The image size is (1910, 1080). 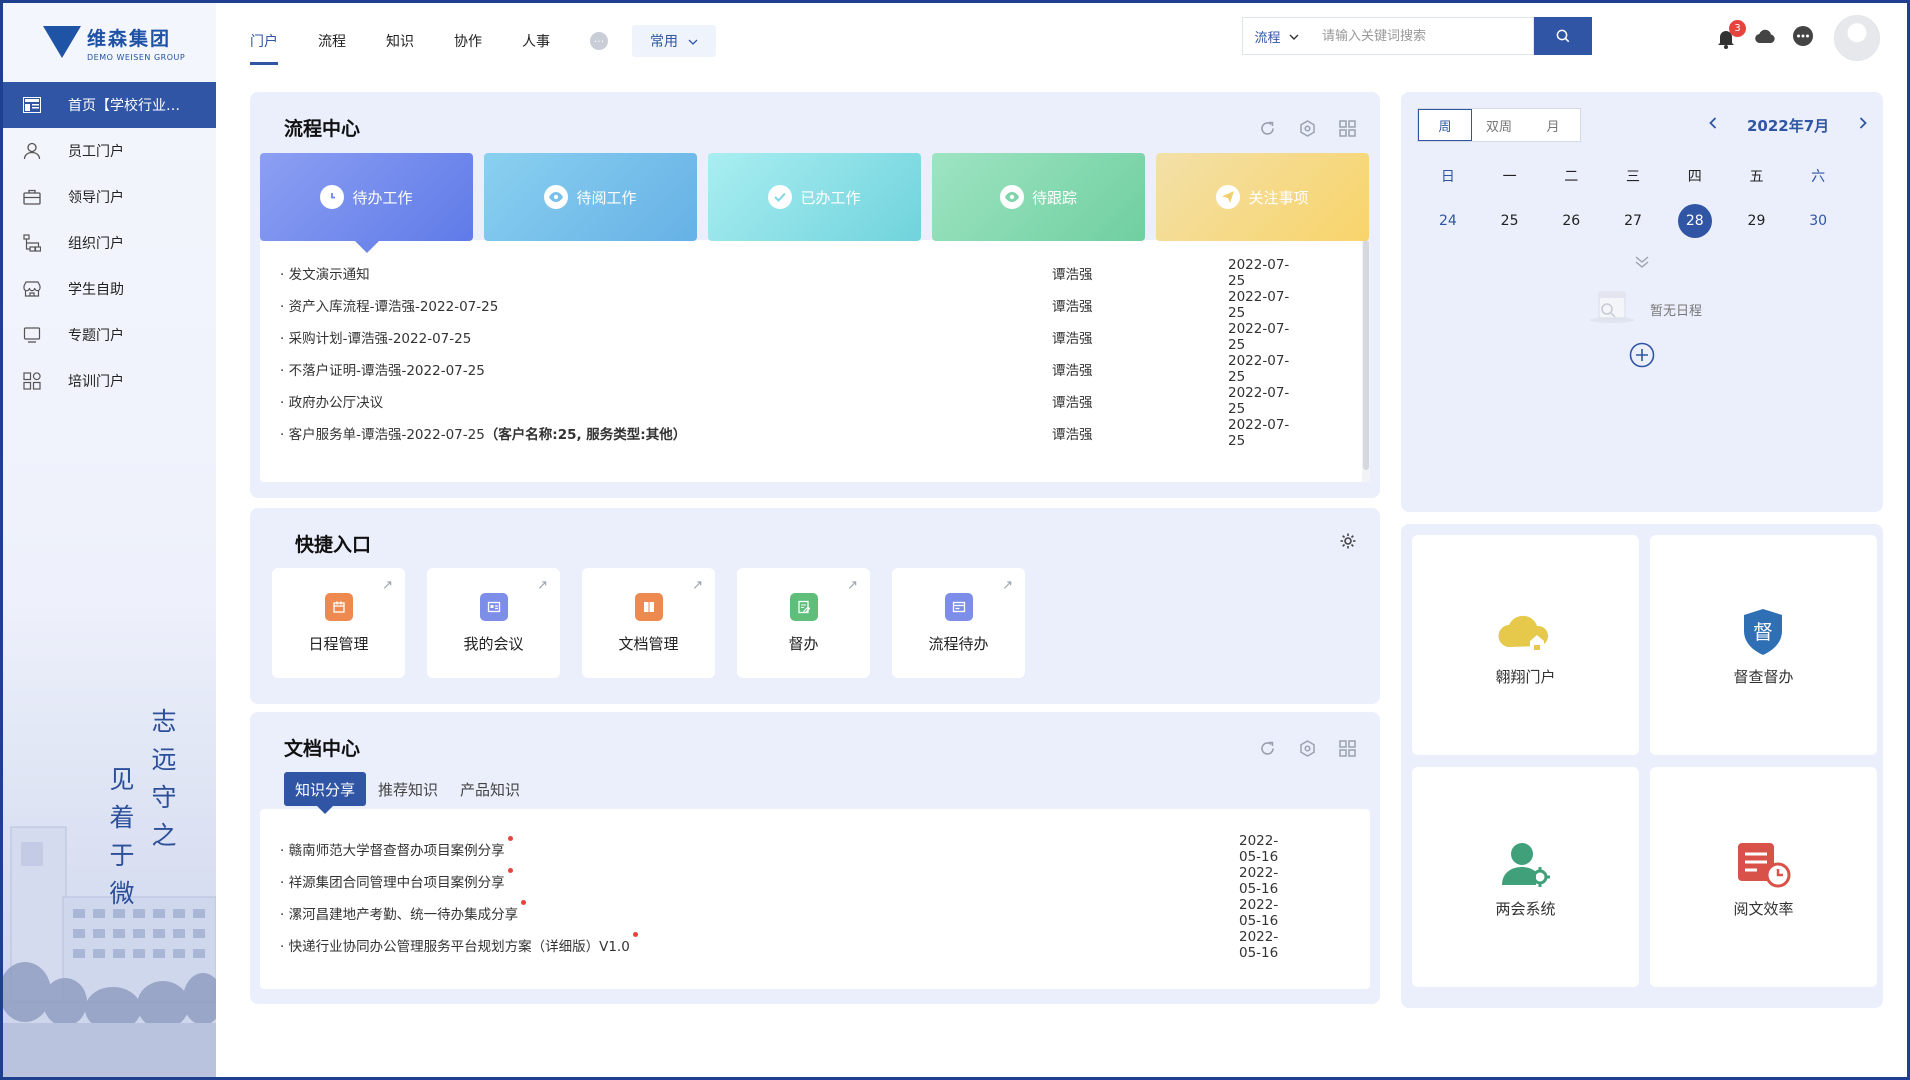 I want to click on calendar-day: 25, so click(x=1510, y=221).